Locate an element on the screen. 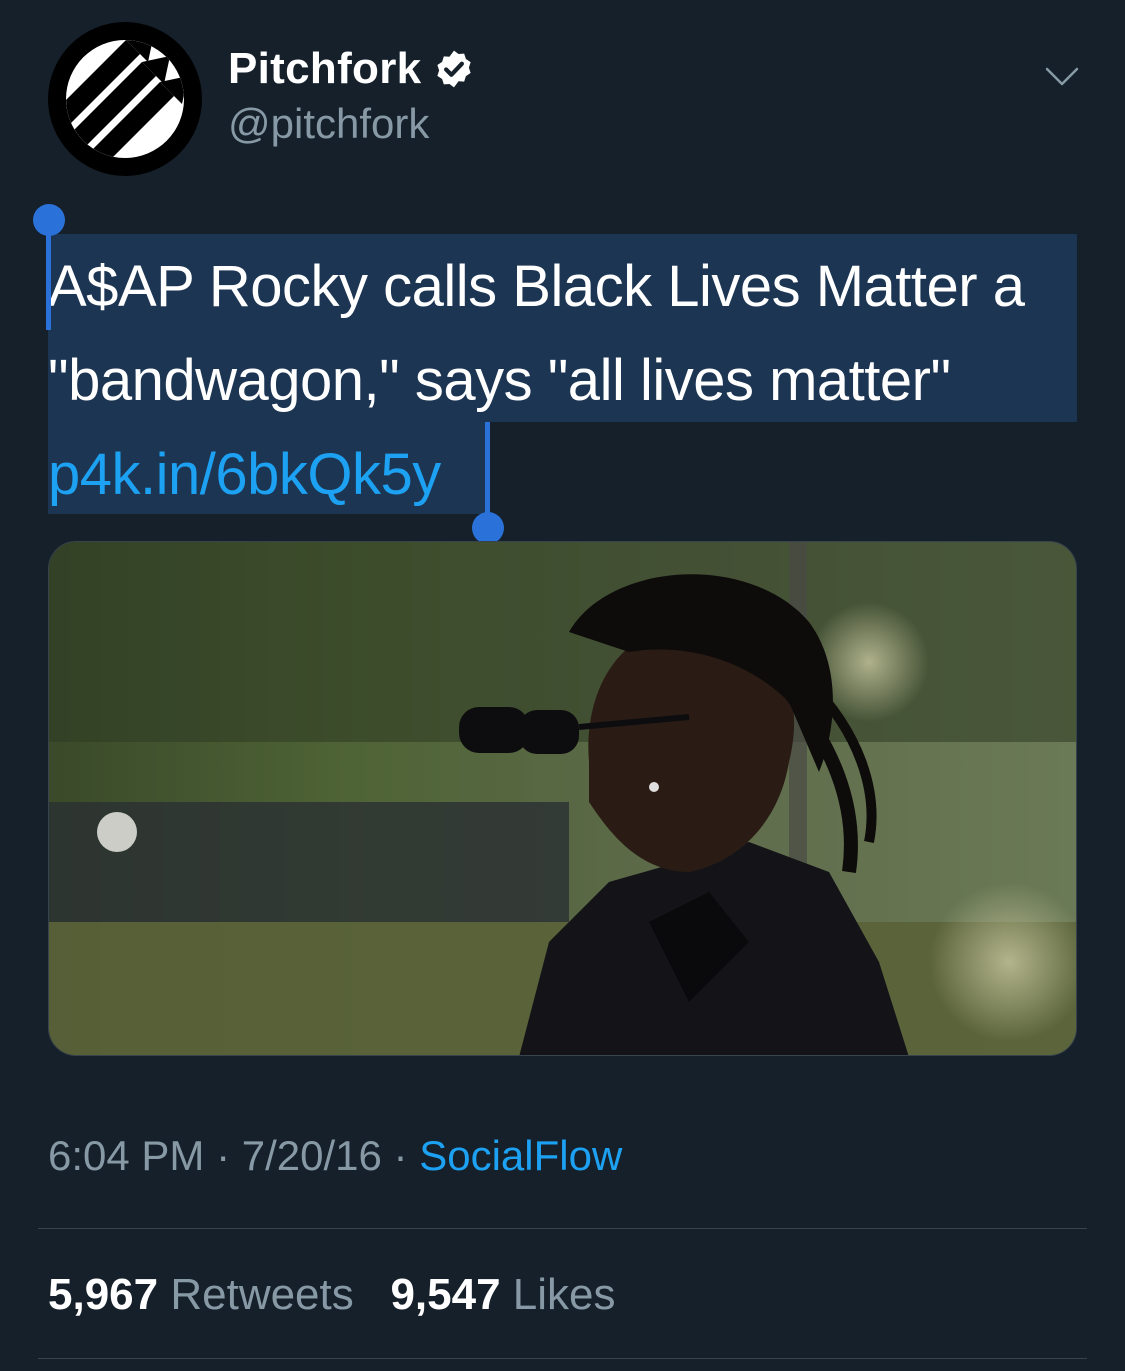 The height and width of the screenshot is (1371, 1125). selection-end-grip is located at coordinates (488, 528).